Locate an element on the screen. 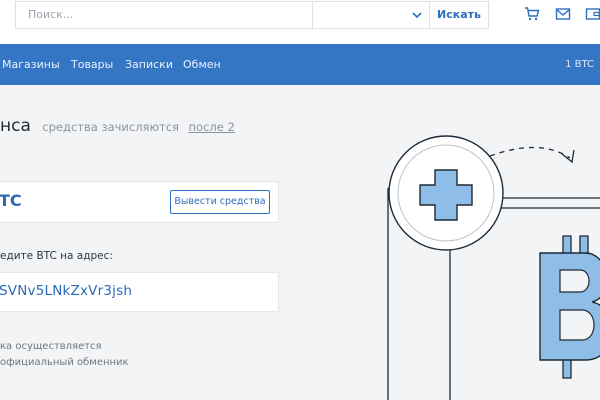 The width and height of the screenshot is (600, 400). bitcoin-icon is located at coordinates (569, 307).